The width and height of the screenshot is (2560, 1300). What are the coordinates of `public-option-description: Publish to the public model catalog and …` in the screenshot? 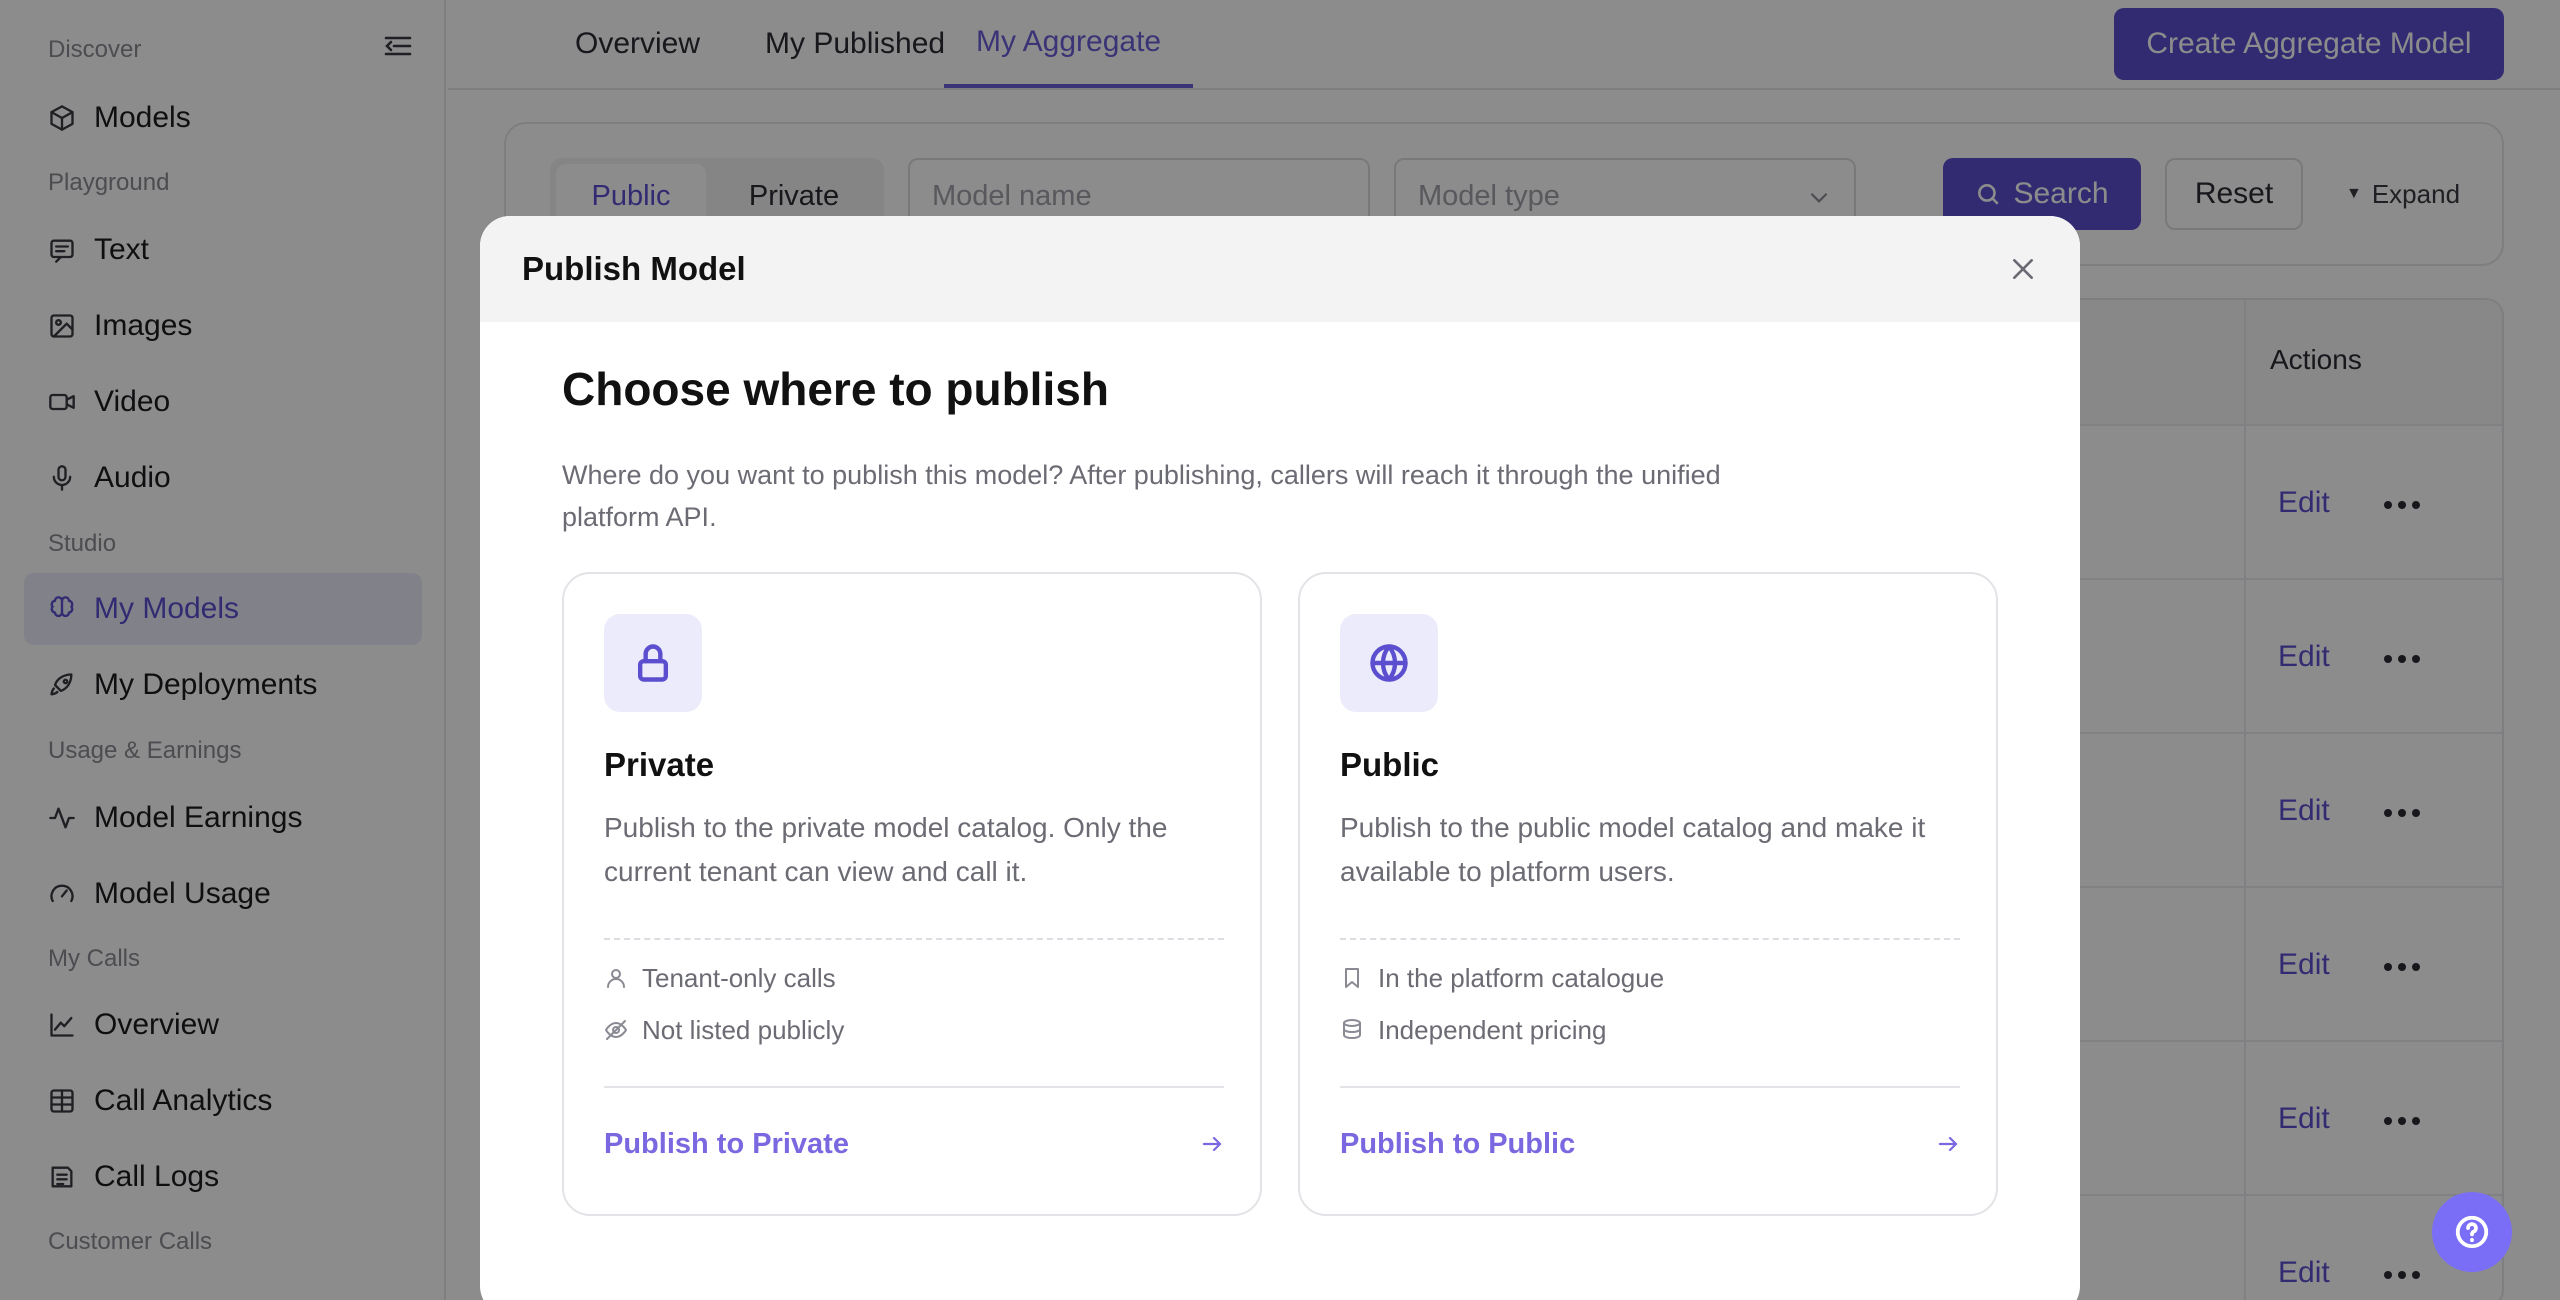 It's located at (1633, 849).